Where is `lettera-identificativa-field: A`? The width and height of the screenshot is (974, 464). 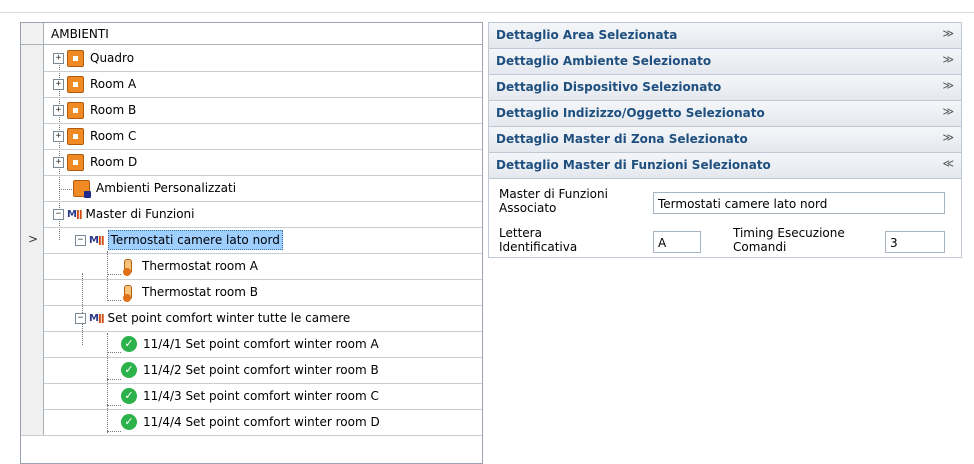
lettera-identificativa-field: A is located at coordinates (677, 242).